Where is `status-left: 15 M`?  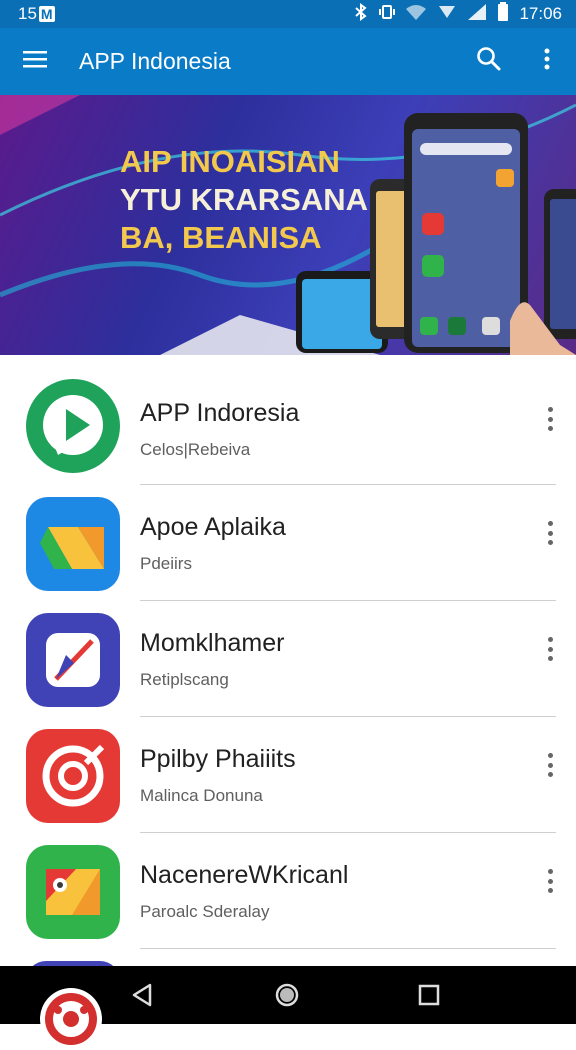
status-left: 15 M is located at coordinates (36, 14).